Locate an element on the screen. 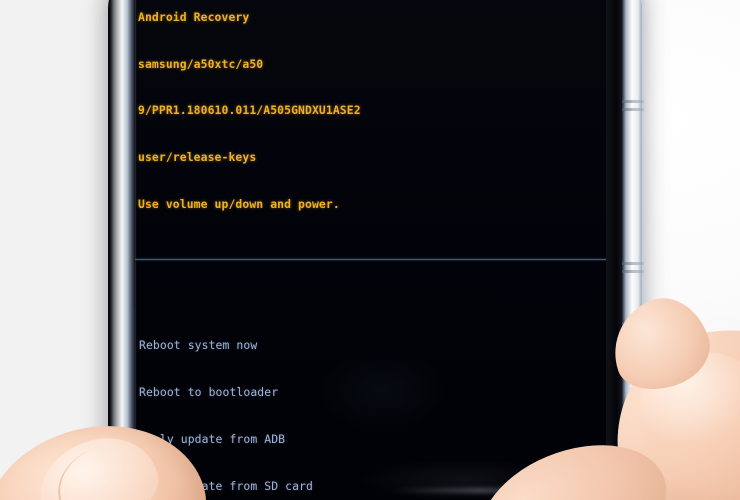 Image resolution: width=740 pixels, height=500 pixels. phone-left-bezel is located at coordinates (131, 250).